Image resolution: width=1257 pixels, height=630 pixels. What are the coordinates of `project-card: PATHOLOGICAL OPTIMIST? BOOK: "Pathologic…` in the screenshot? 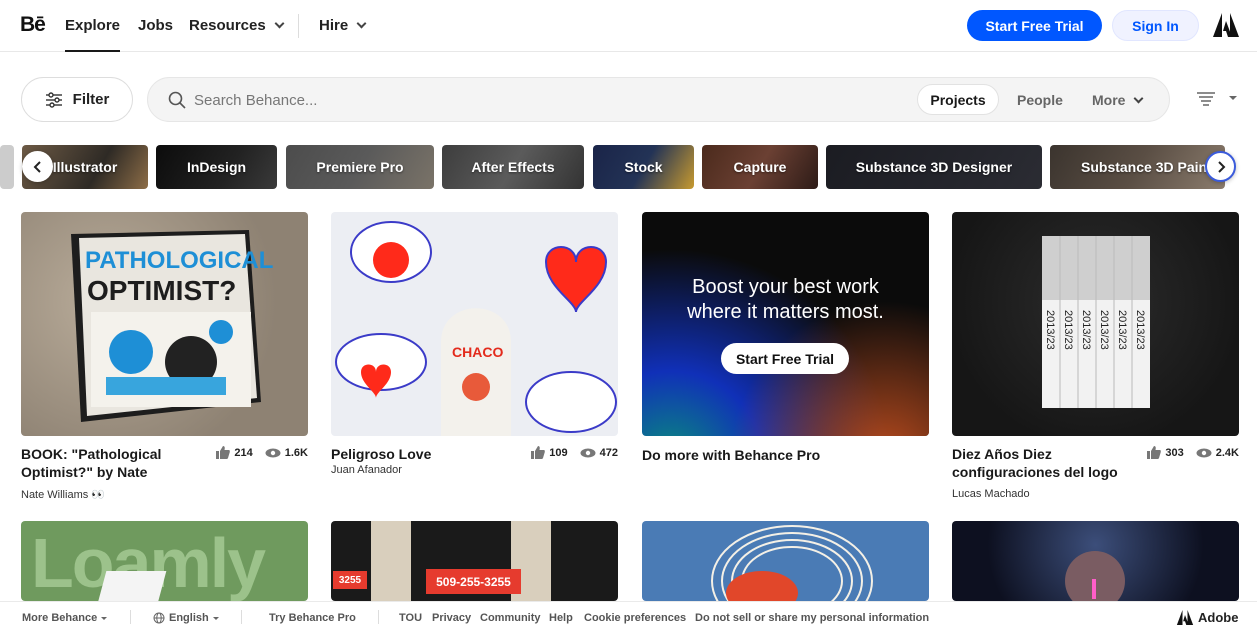 It's located at (164, 357).